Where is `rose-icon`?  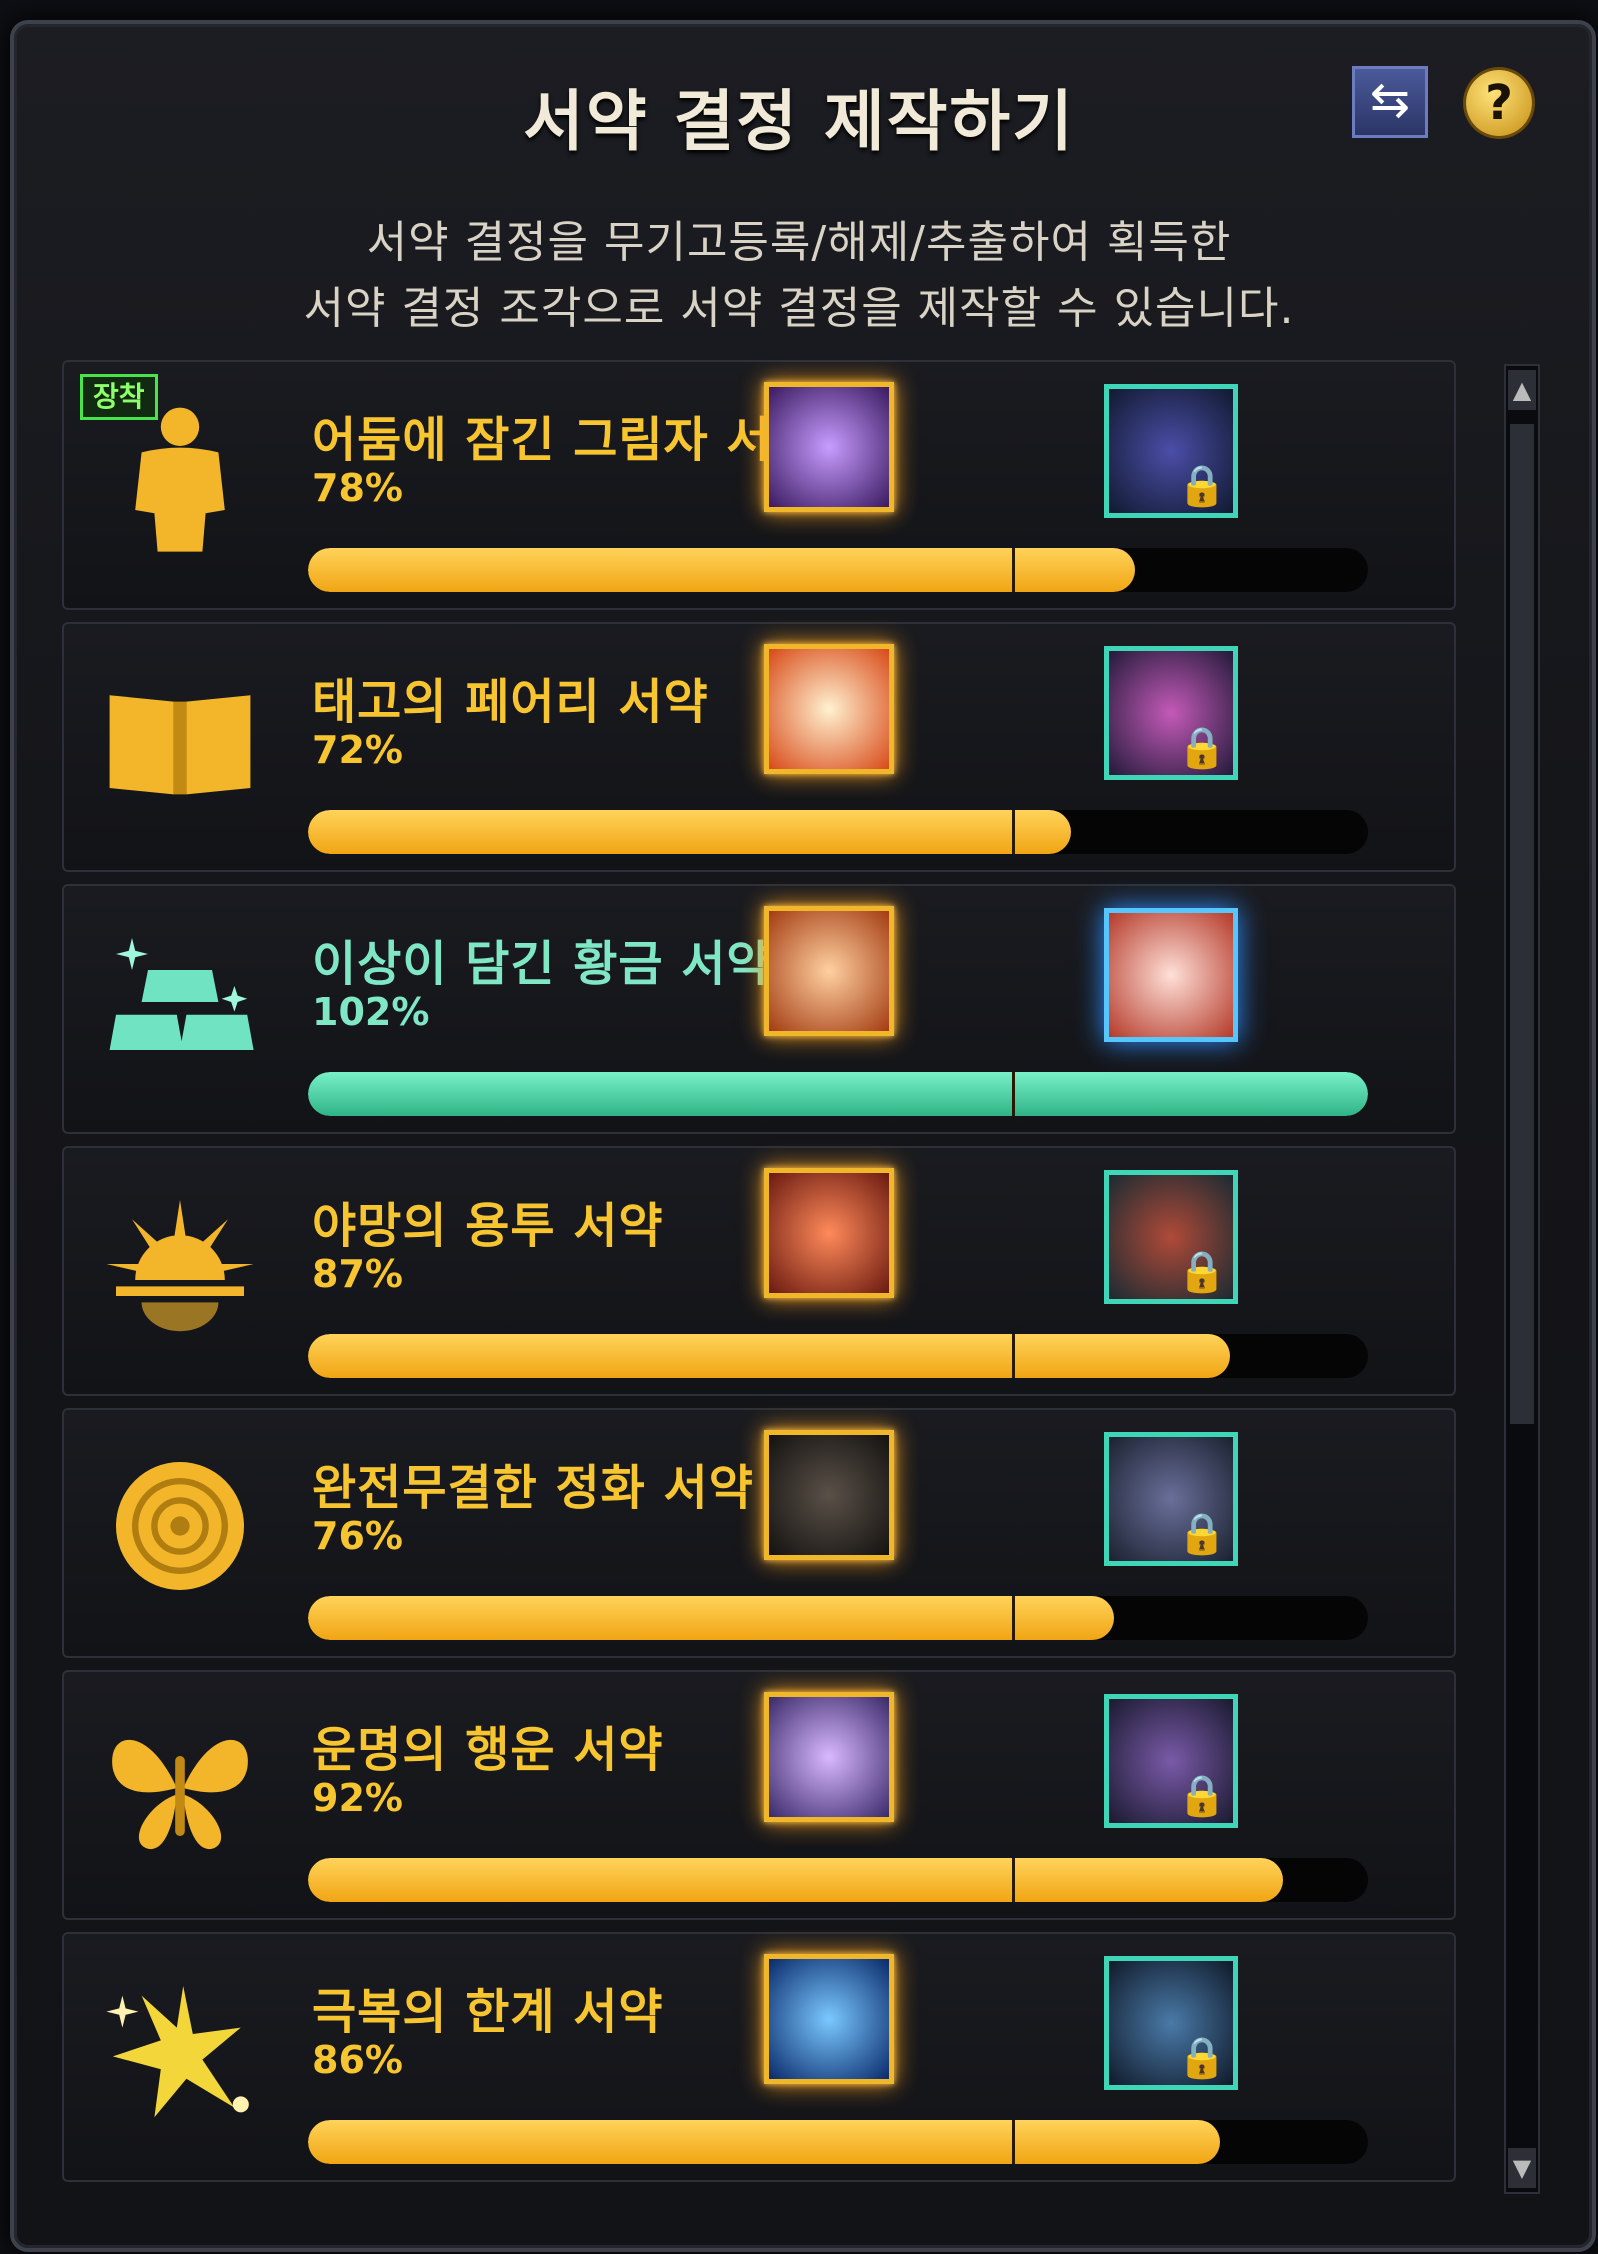 rose-icon is located at coordinates (180, 1526).